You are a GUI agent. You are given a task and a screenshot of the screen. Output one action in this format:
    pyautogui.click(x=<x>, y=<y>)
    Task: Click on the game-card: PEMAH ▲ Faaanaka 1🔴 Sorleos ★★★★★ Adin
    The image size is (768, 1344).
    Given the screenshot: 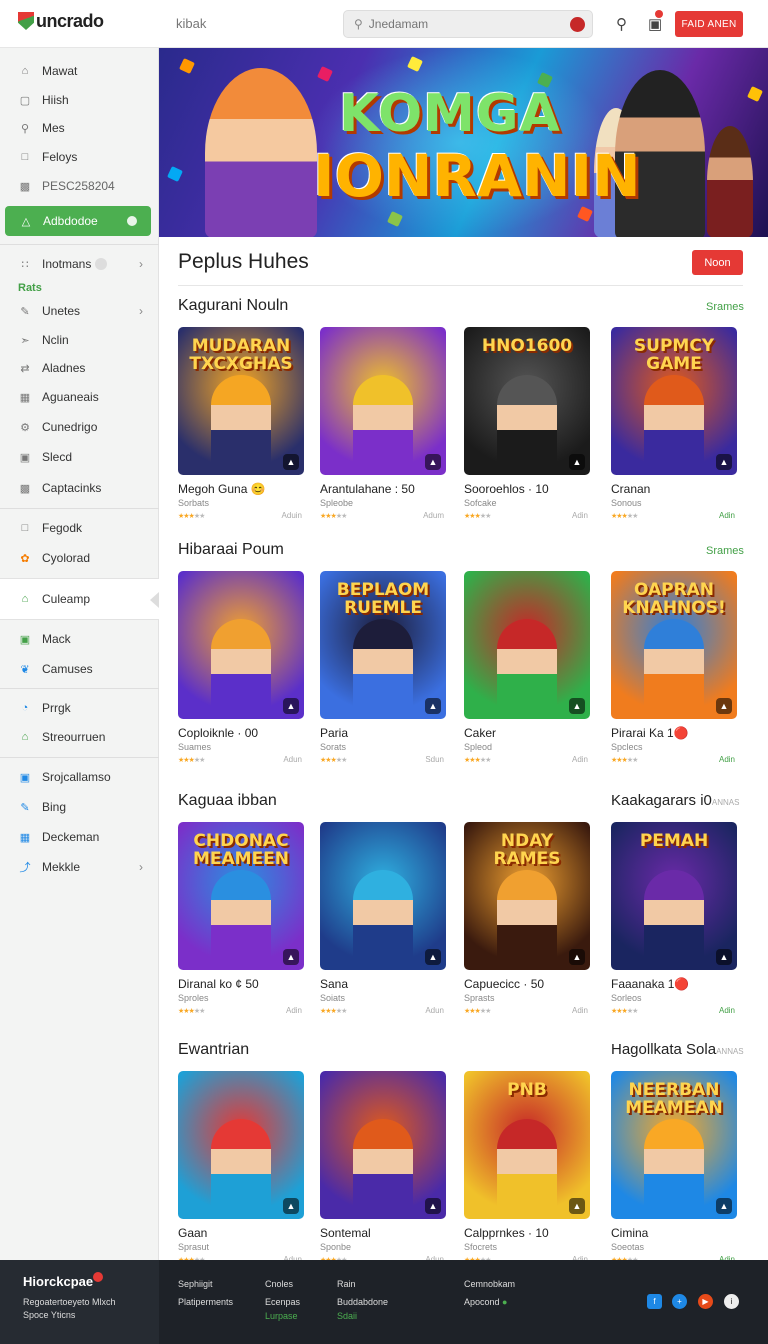 What is the action you would take?
    pyautogui.click(x=674, y=920)
    